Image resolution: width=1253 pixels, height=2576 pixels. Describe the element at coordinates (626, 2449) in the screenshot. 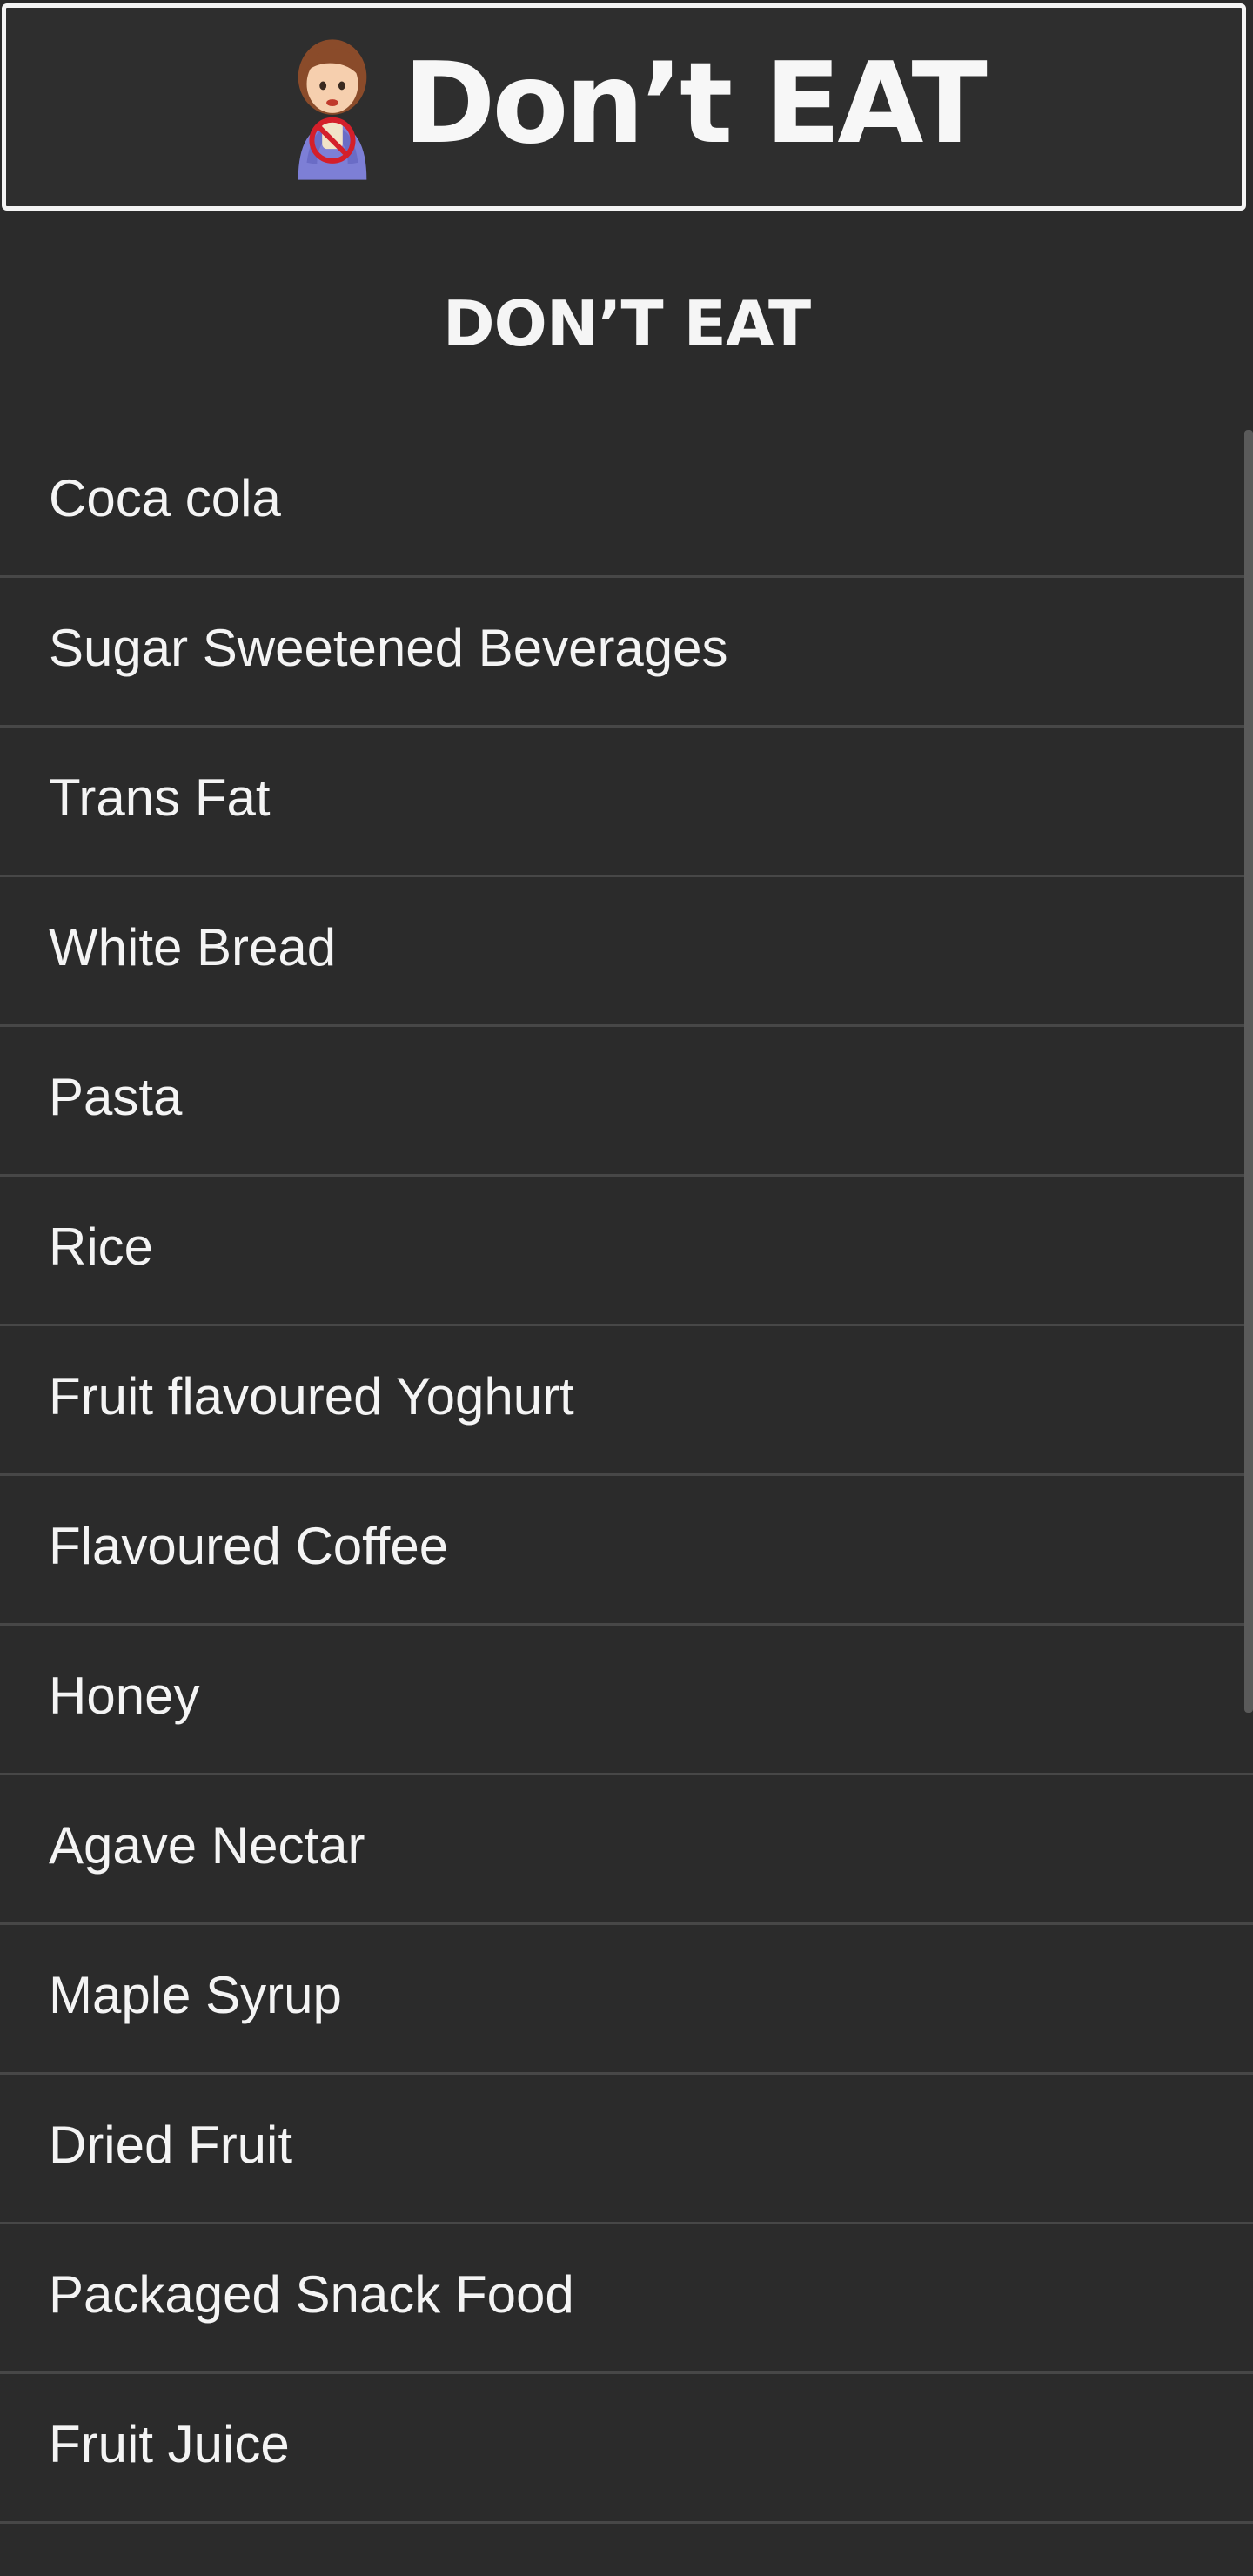

I see `list-item: Fruit Juice` at that location.